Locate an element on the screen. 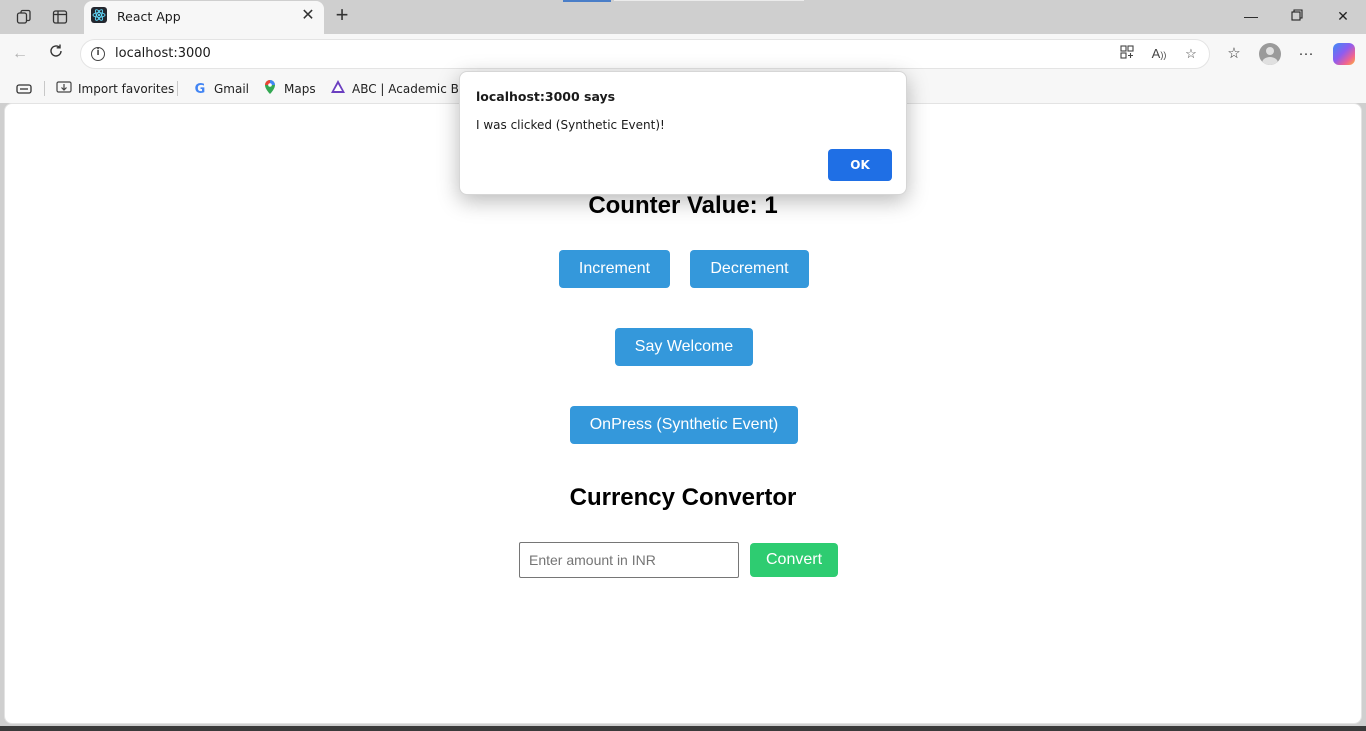 This screenshot has width=1366, height=731. favorite-label: Import favorites is located at coordinates (126, 89).